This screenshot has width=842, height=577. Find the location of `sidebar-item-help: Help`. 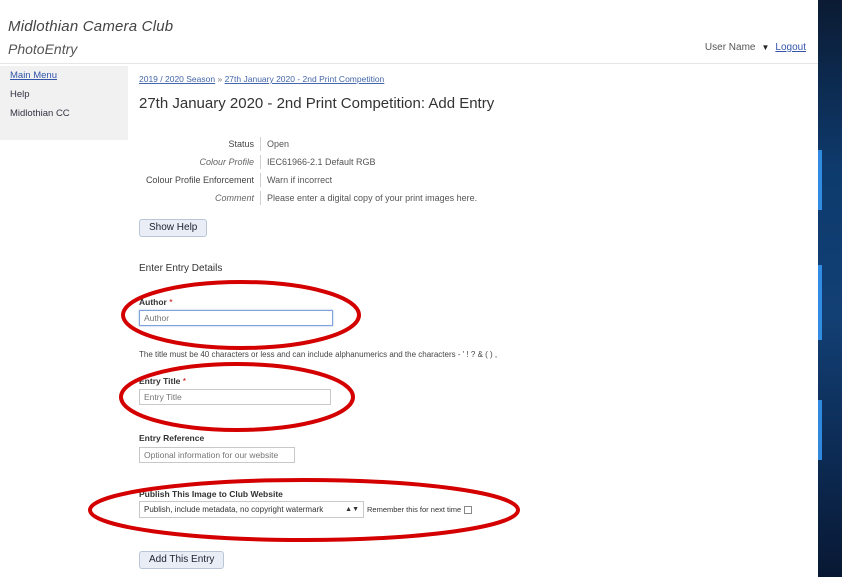

sidebar-item-help: Help is located at coordinates (64, 94).